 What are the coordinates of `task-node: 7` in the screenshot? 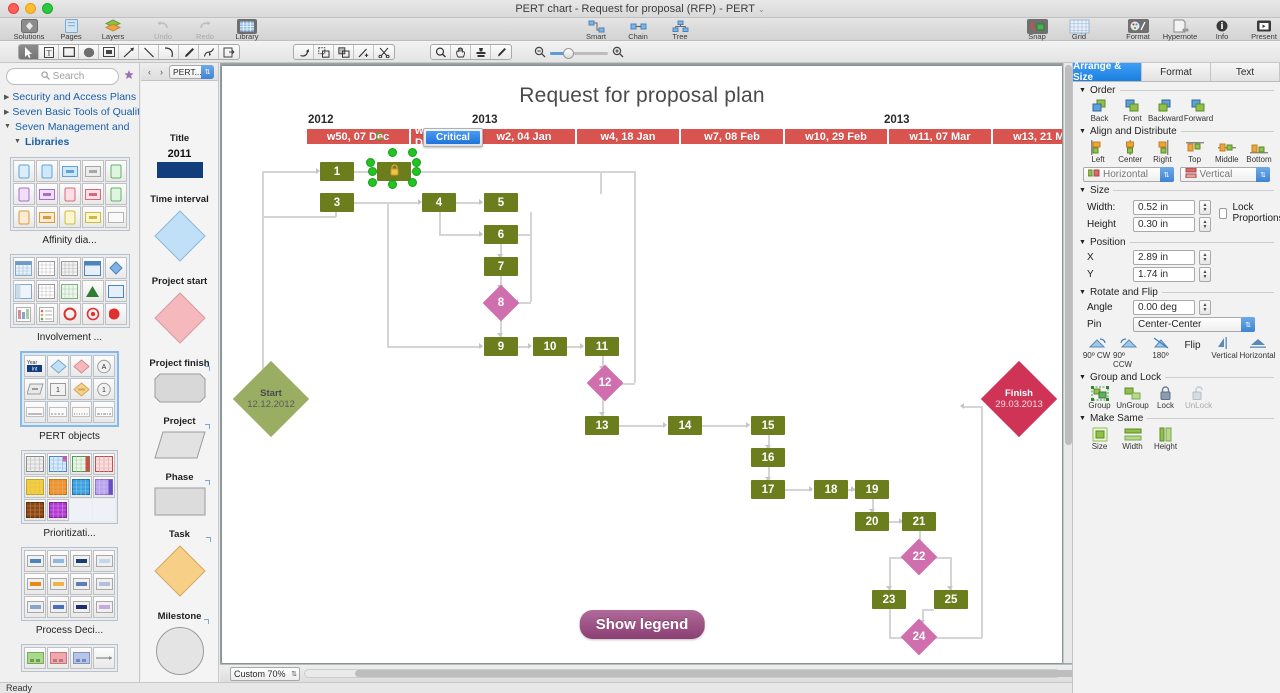 It's located at (501, 266).